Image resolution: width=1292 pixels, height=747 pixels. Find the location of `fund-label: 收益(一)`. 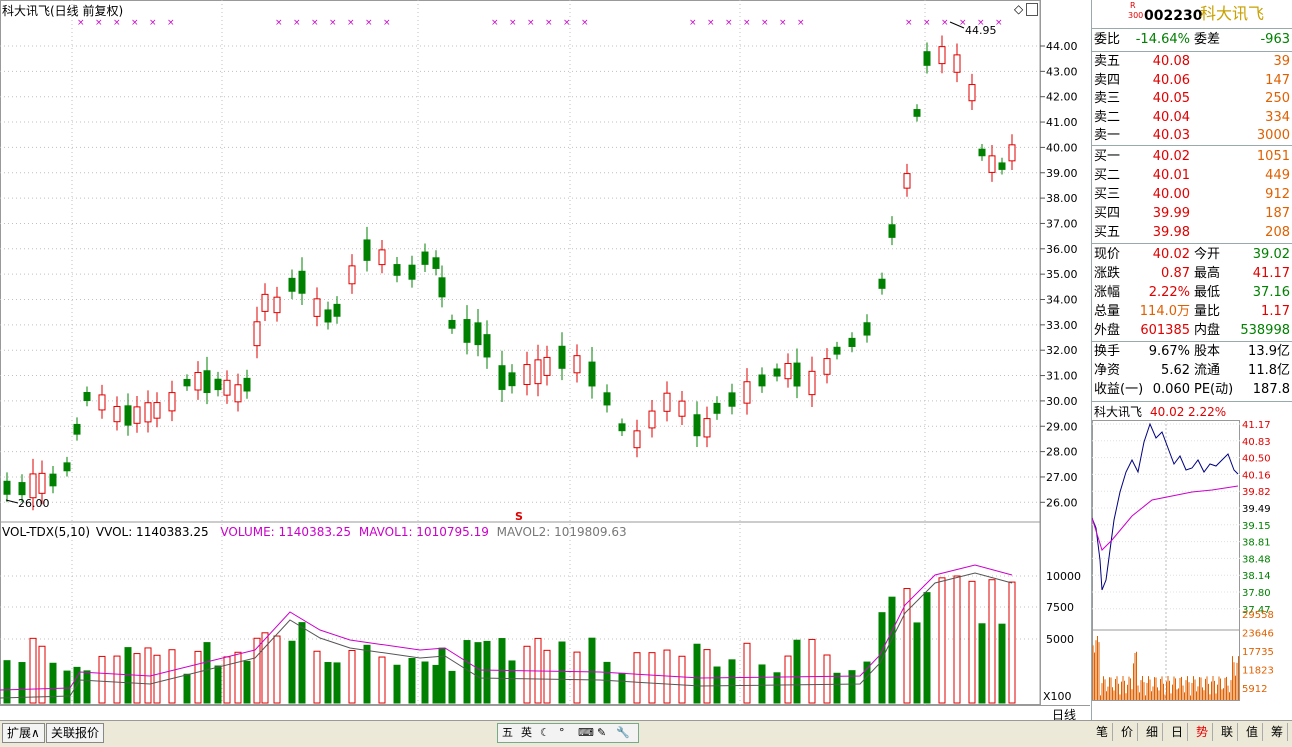

fund-label: 收益(一) is located at coordinates (1119, 389).